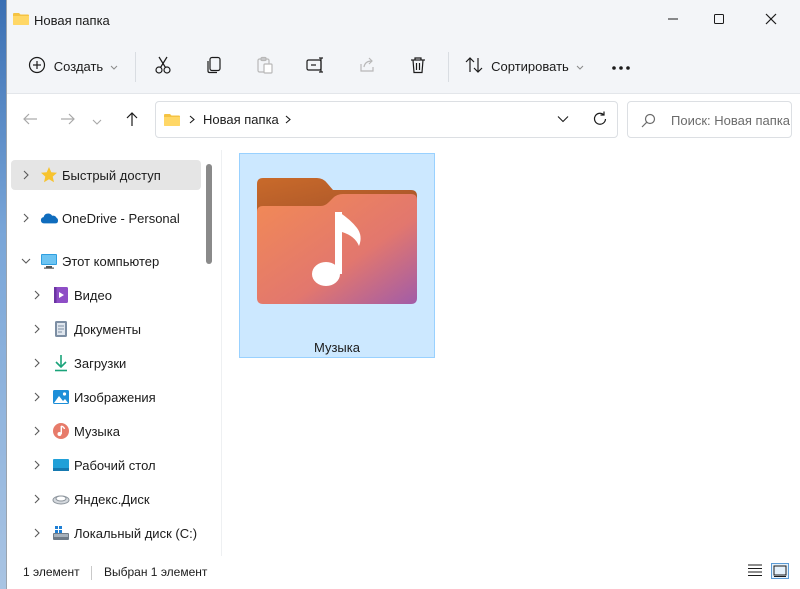  I want to click on title-bar: Новая папка, so click(403, 20).